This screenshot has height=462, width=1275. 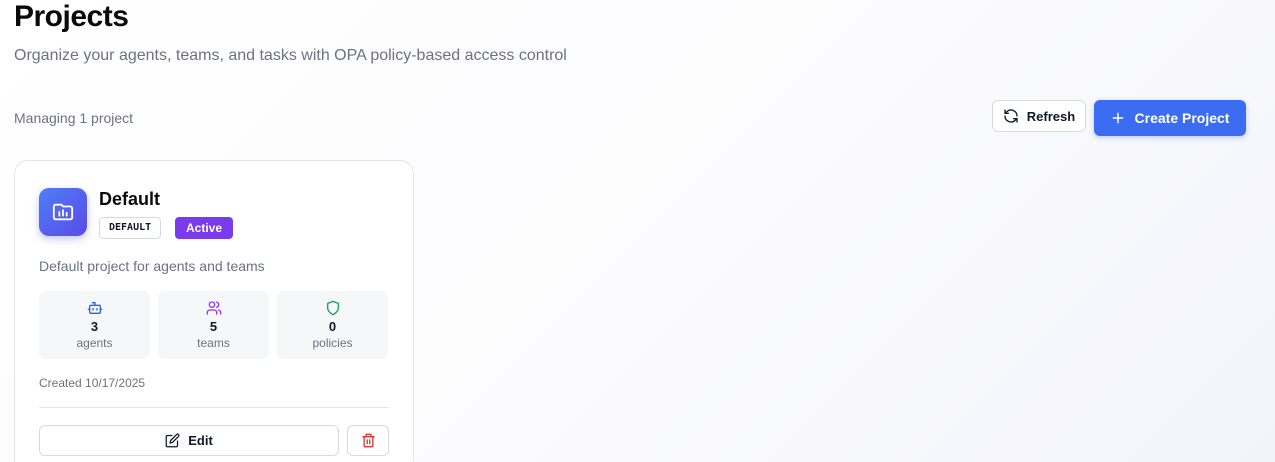 I want to click on stat-teams: 5 teams, so click(x=213, y=325).